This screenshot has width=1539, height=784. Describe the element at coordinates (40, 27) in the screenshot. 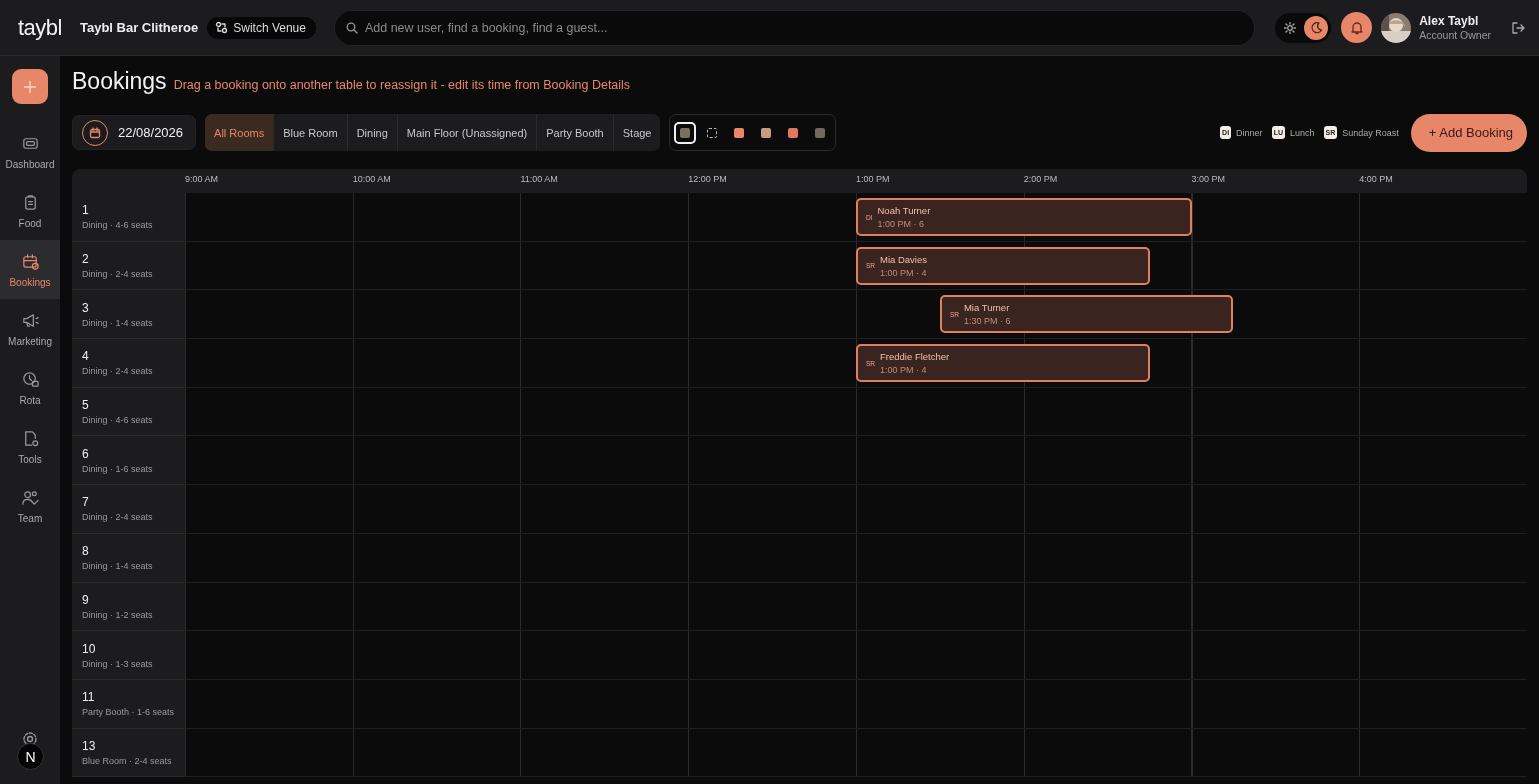

I see `logo: taybl` at that location.